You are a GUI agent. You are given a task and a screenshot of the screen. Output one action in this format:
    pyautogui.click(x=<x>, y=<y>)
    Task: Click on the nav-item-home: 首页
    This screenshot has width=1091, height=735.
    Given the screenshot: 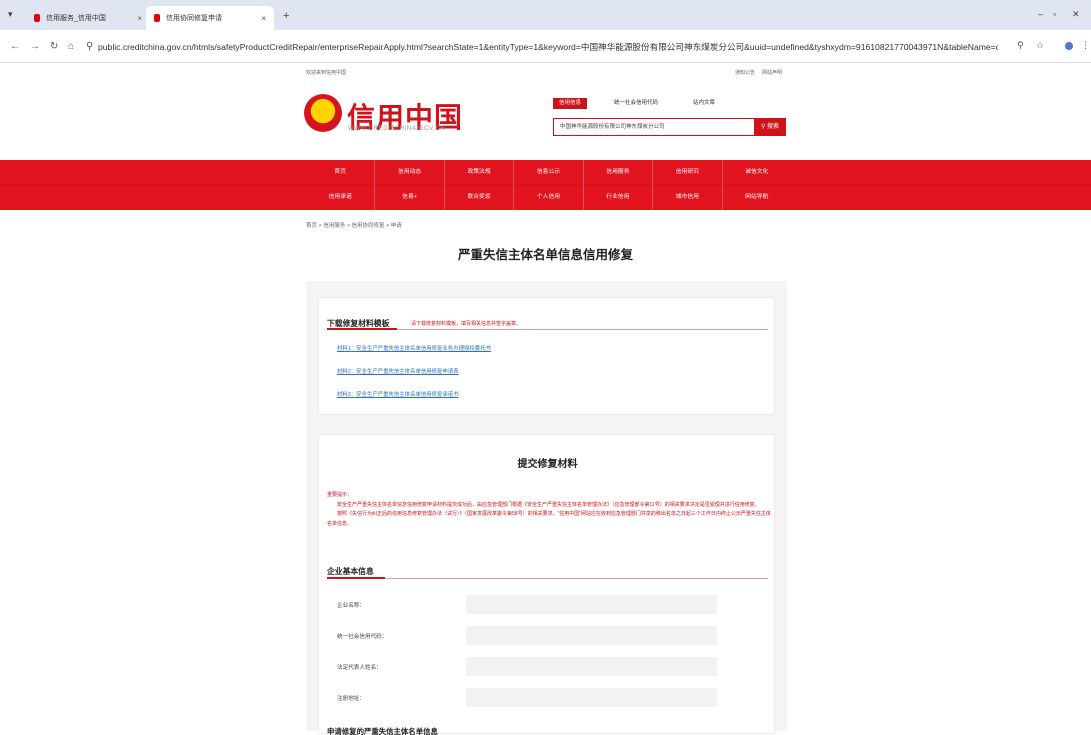 What is the action you would take?
    pyautogui.click(x=341, y=172)
    